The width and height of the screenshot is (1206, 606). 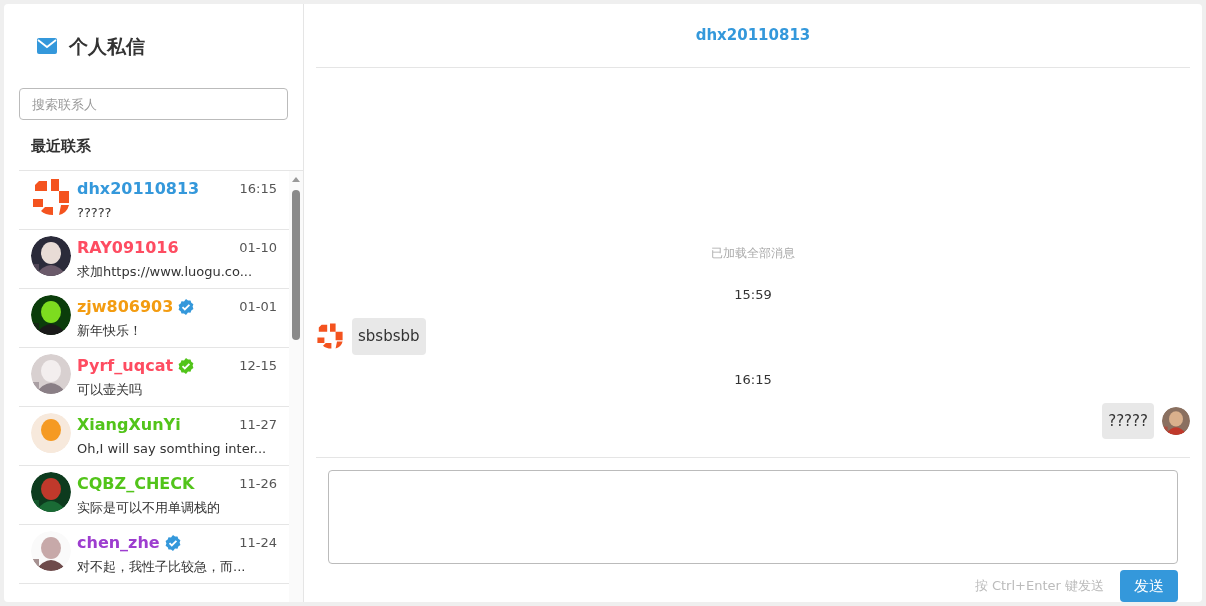 I want to click on message-preview: 新年快乐！, so click(x=110, y=331).